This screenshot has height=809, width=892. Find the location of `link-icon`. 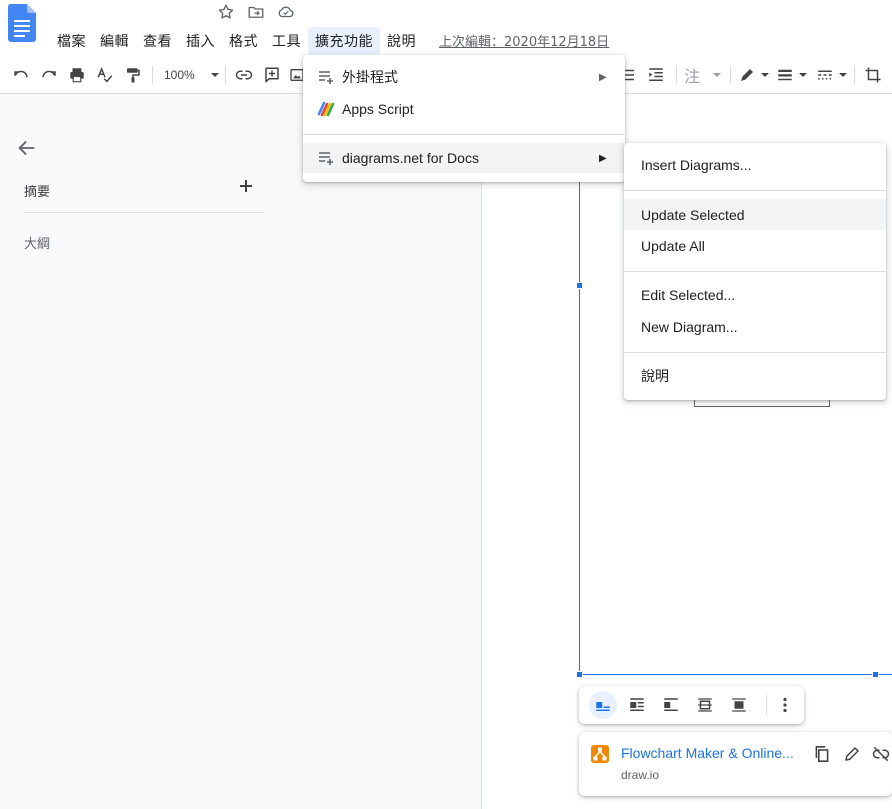

link-icon is located at coordinates (244, 75).